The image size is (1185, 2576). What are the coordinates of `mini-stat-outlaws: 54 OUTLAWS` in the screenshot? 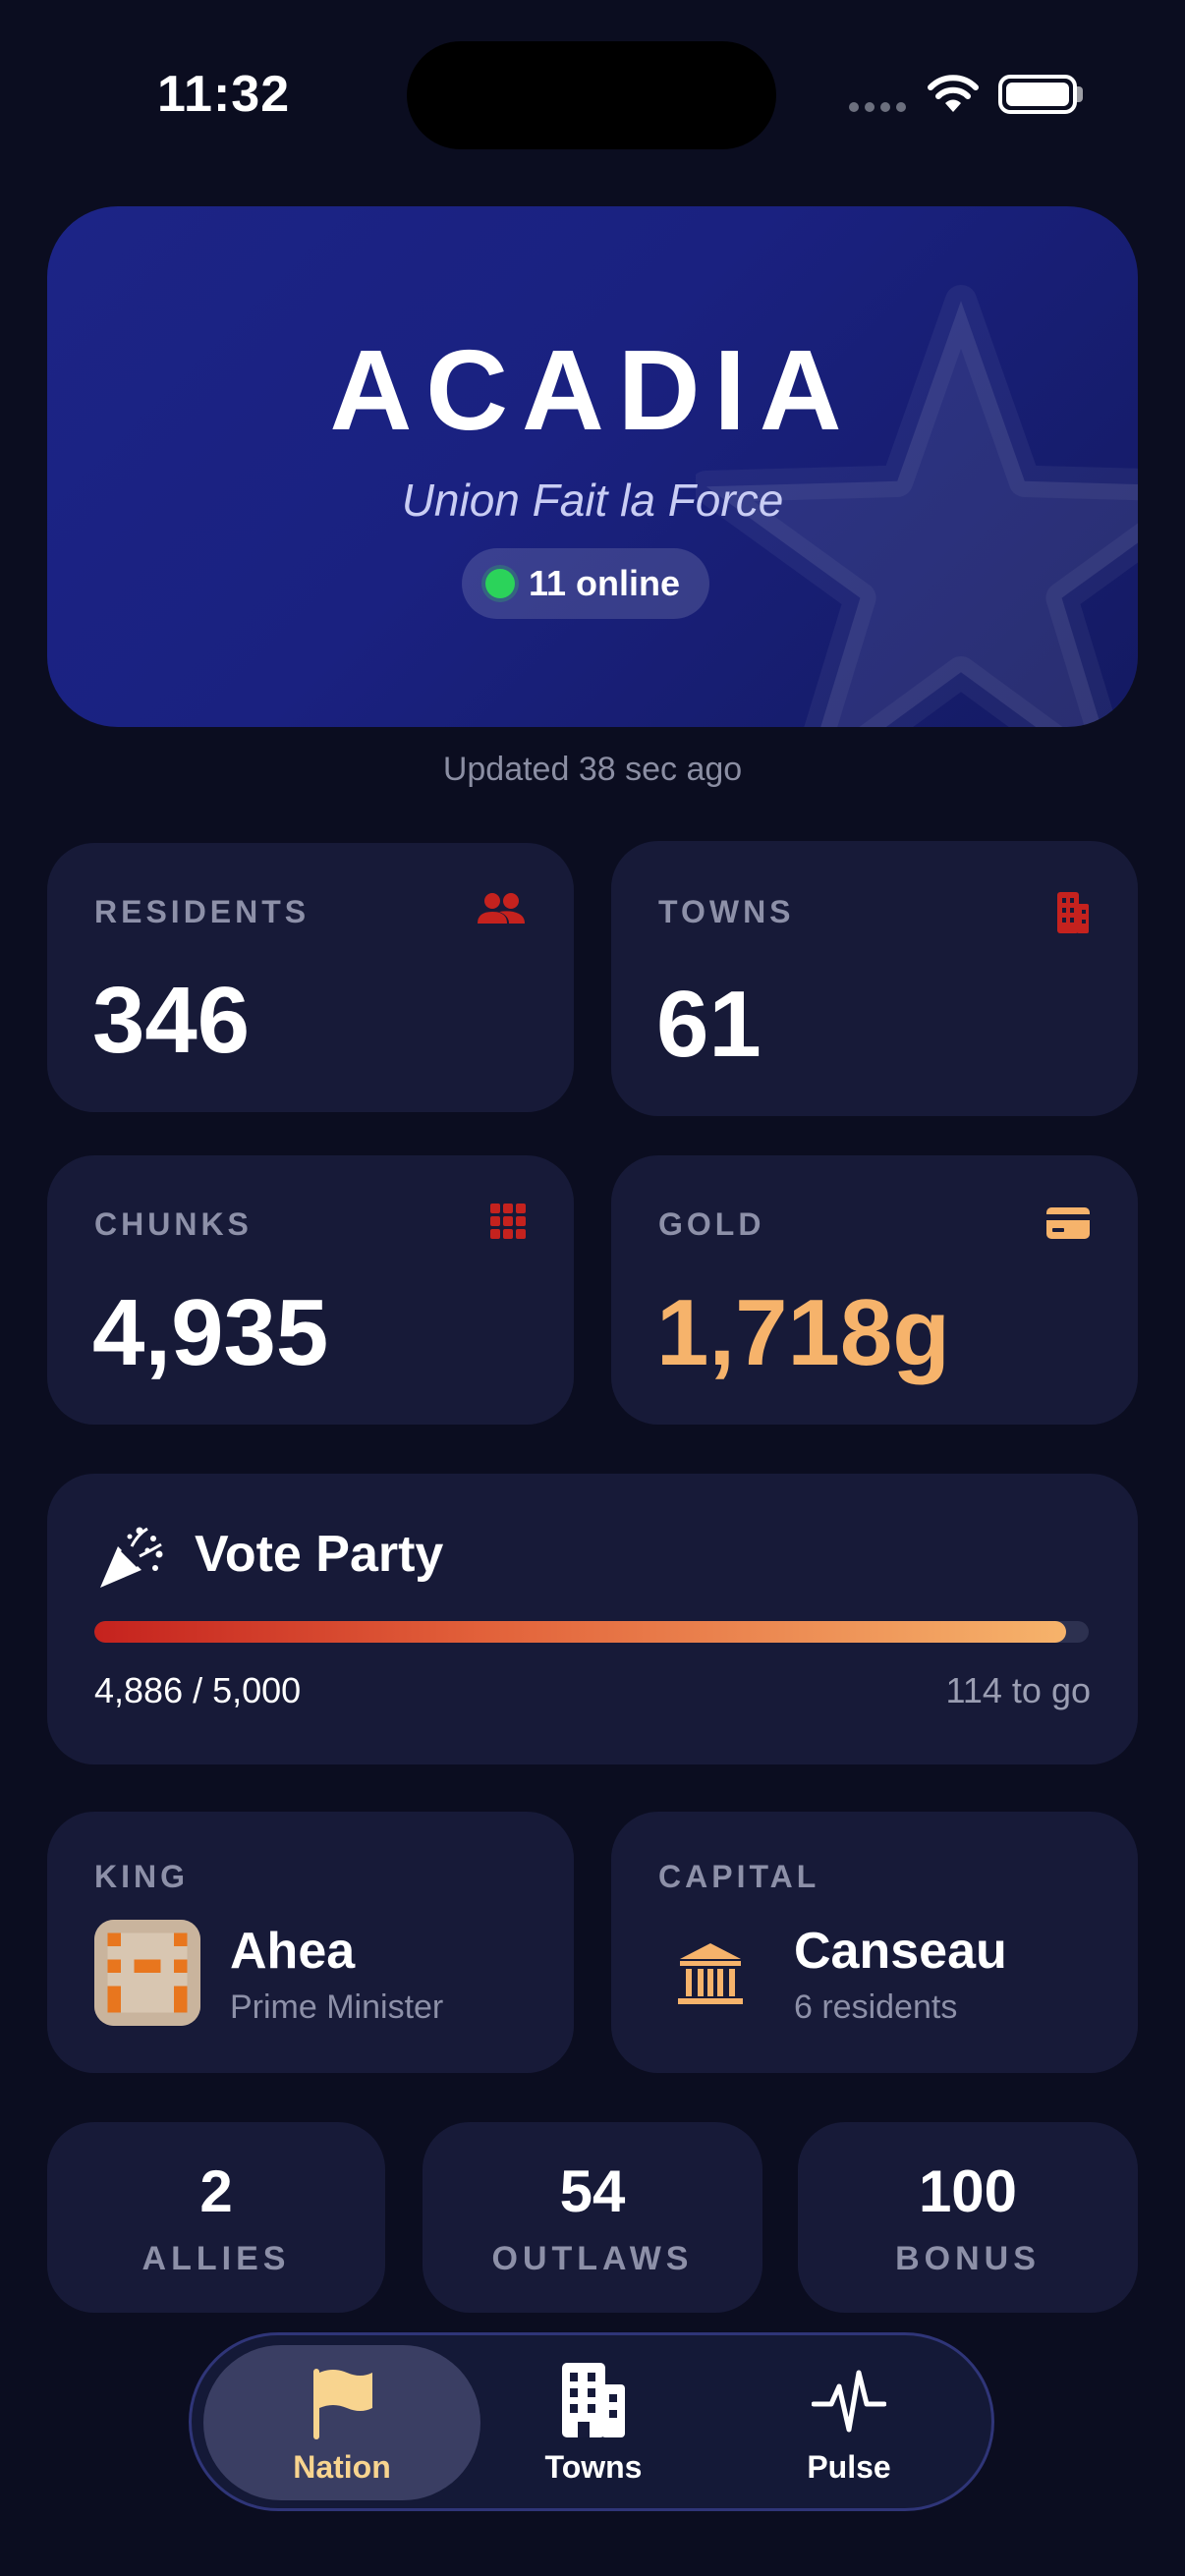 It's located at (592, 2217).